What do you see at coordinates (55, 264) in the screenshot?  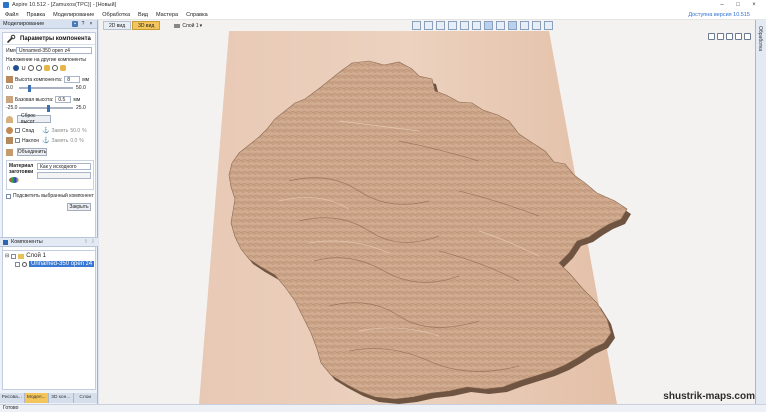 I see `tree-item-row: Unnamed-350 open z4` at bounding box center [55, 264].